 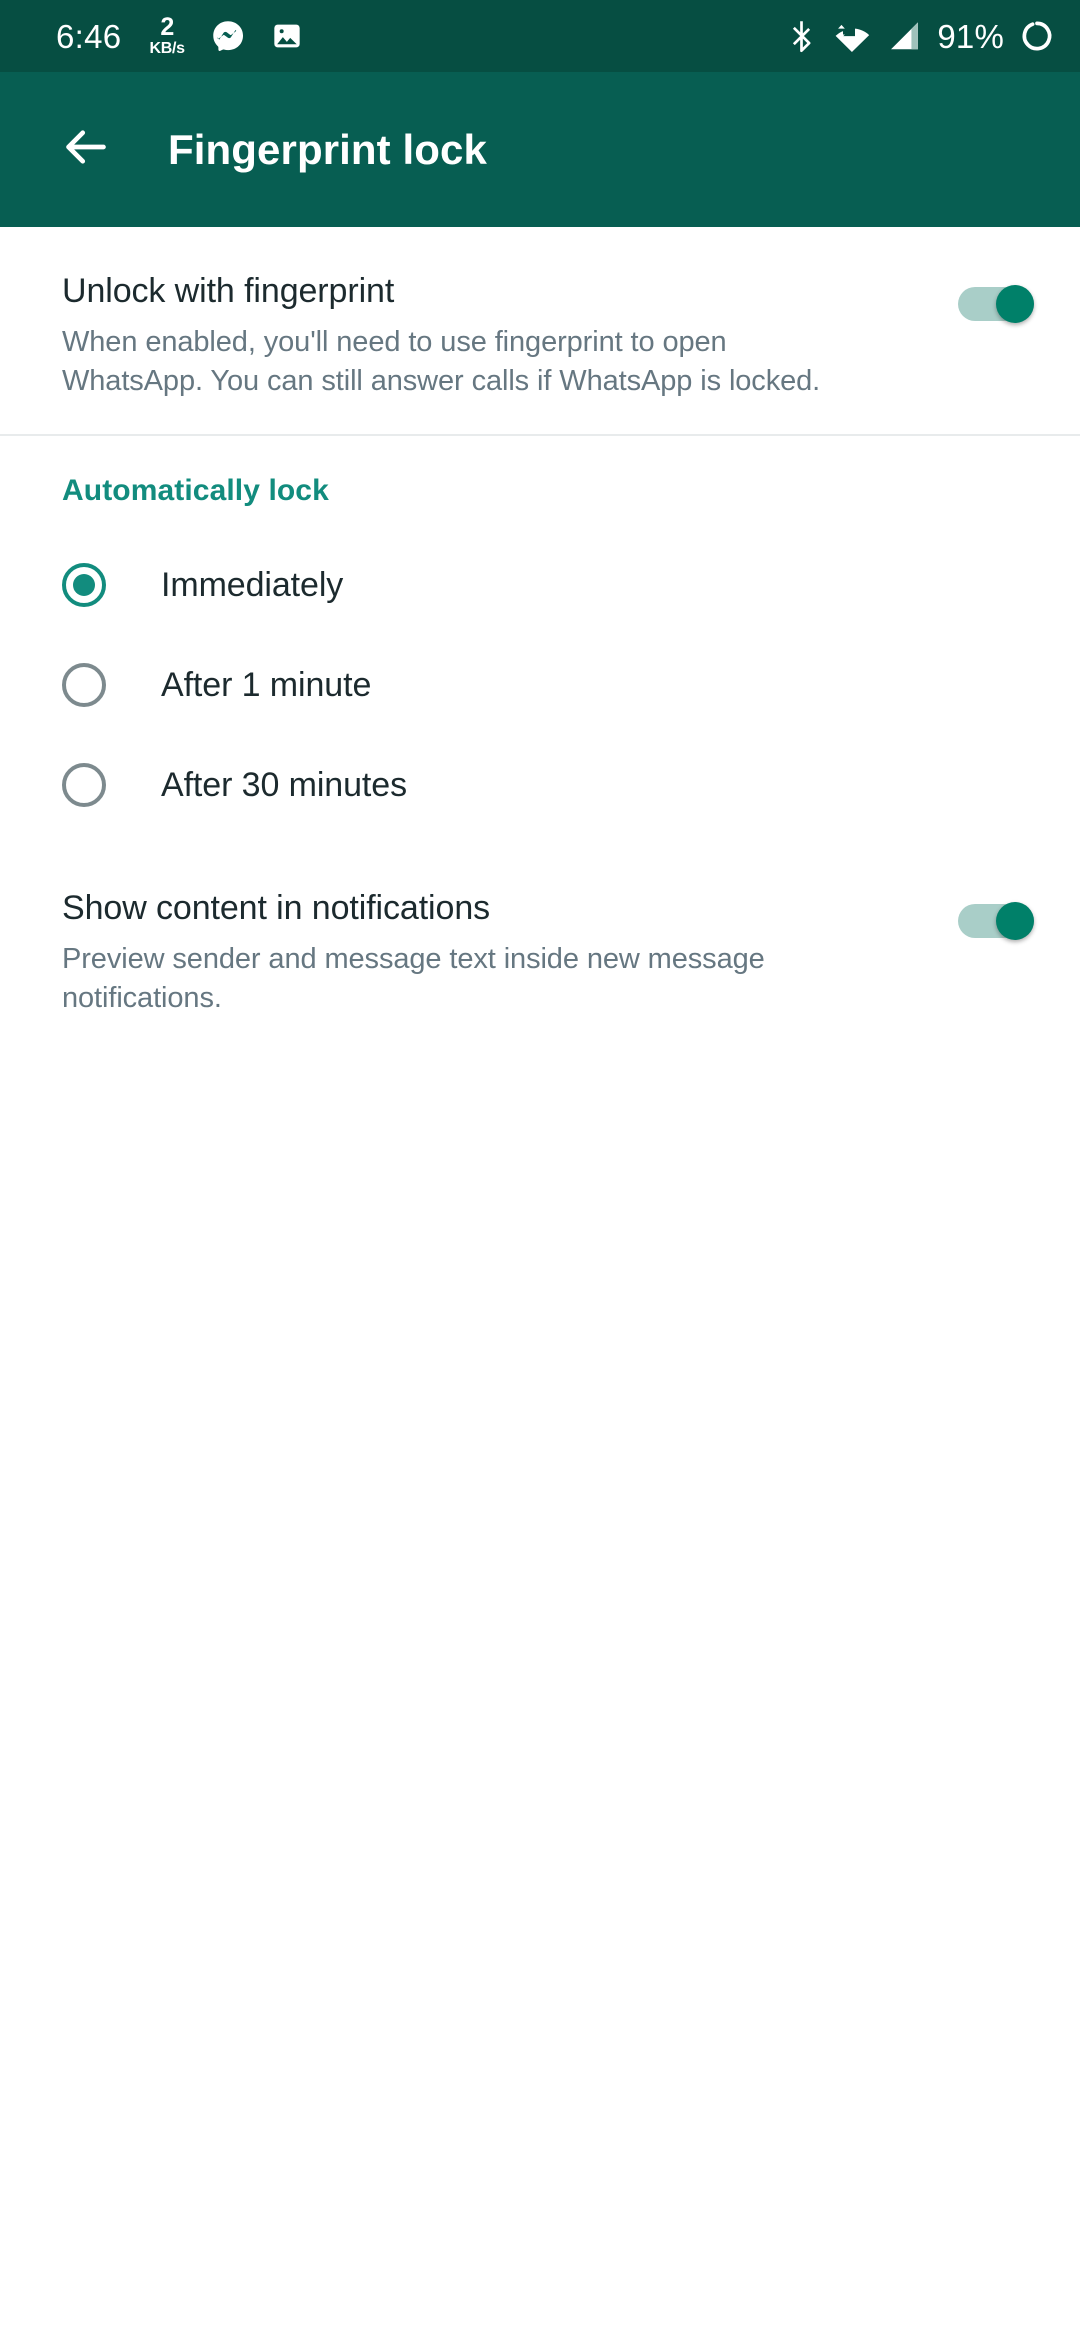 I want to click on back-button, so click(x=86, y=150).